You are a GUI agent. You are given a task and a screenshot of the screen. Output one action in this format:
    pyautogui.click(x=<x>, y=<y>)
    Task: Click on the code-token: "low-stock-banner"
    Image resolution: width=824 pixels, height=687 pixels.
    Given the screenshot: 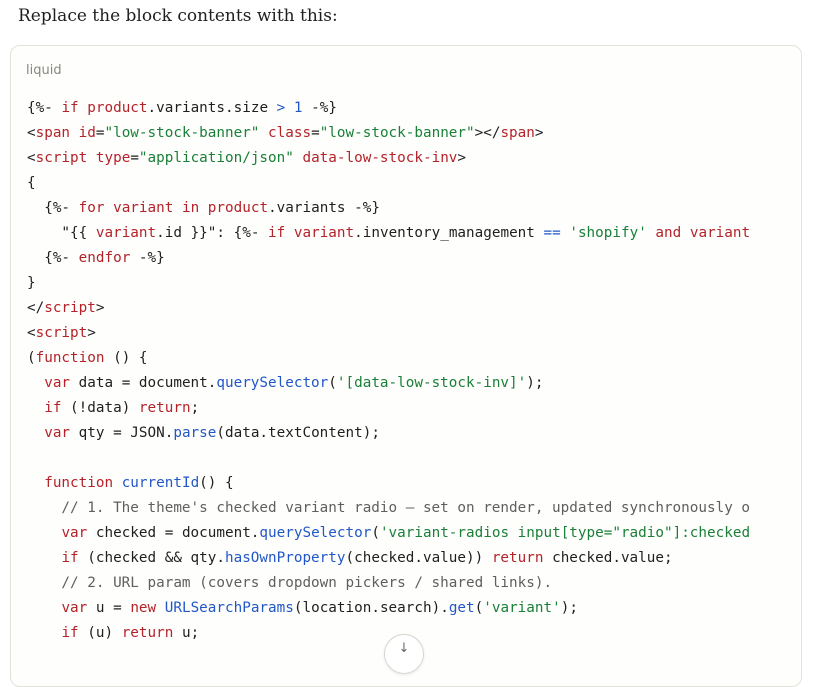 What is the action you would take?
    pyautogui.click(x=182, y=133)
    